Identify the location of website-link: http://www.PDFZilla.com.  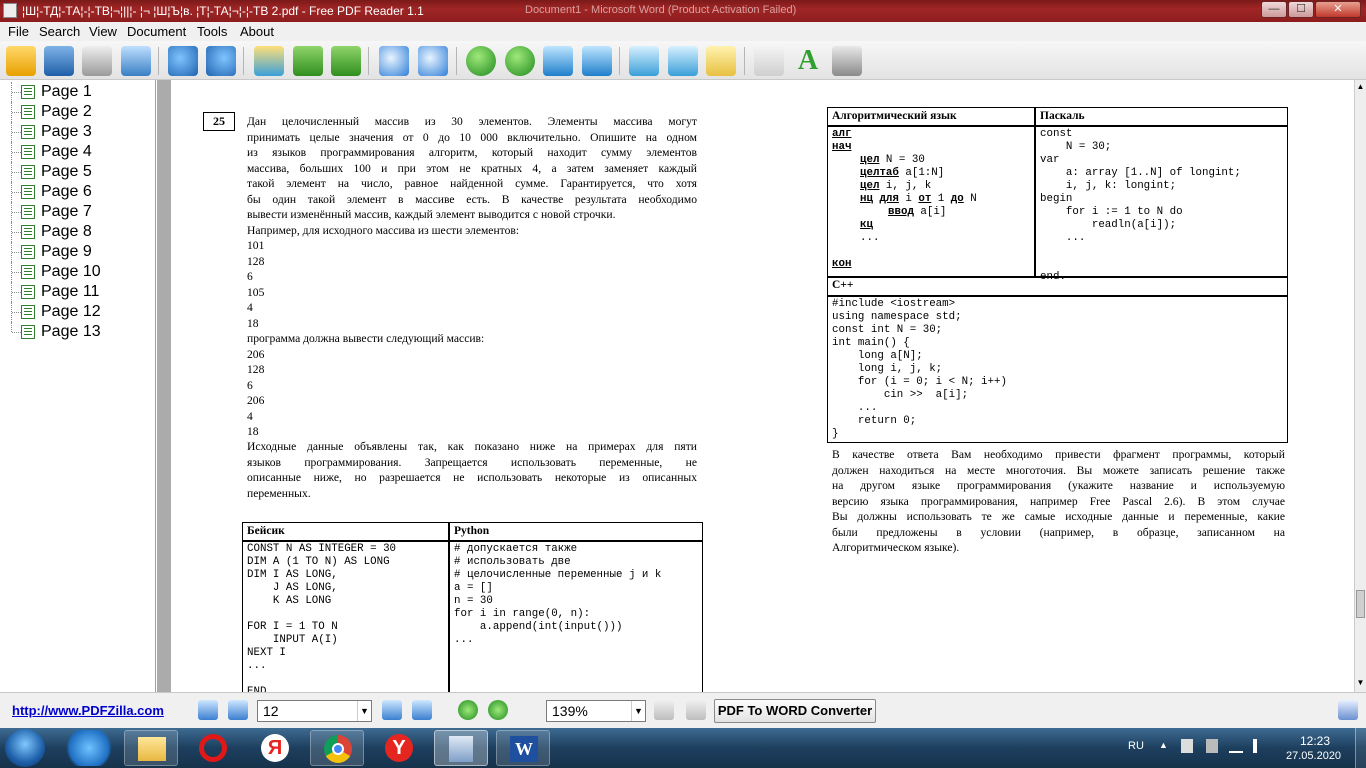
(88, 710).